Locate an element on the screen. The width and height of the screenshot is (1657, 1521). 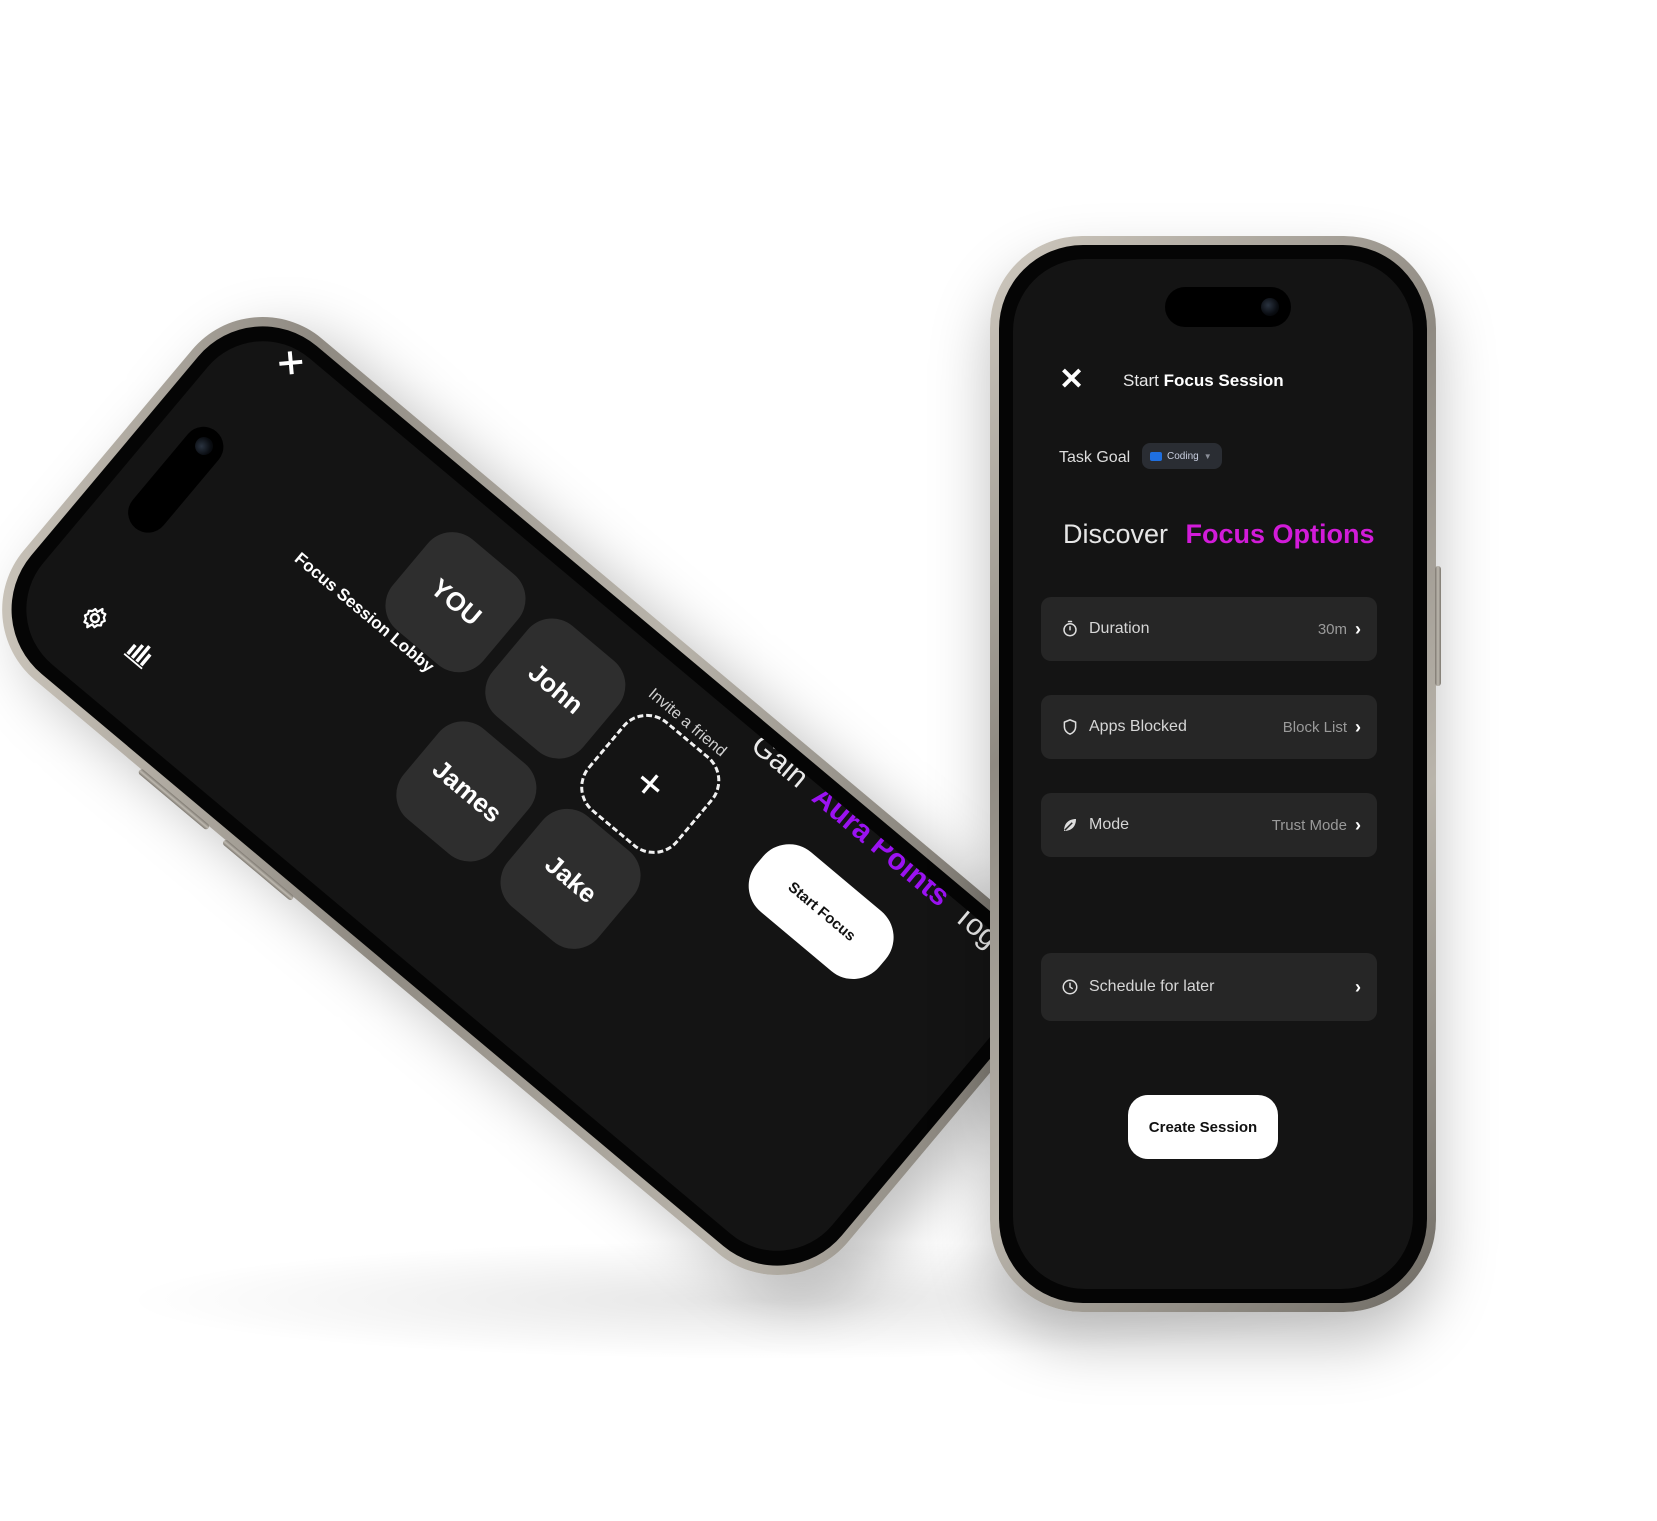
option-label: Schedule for later is located at coordinates (1152, 986).